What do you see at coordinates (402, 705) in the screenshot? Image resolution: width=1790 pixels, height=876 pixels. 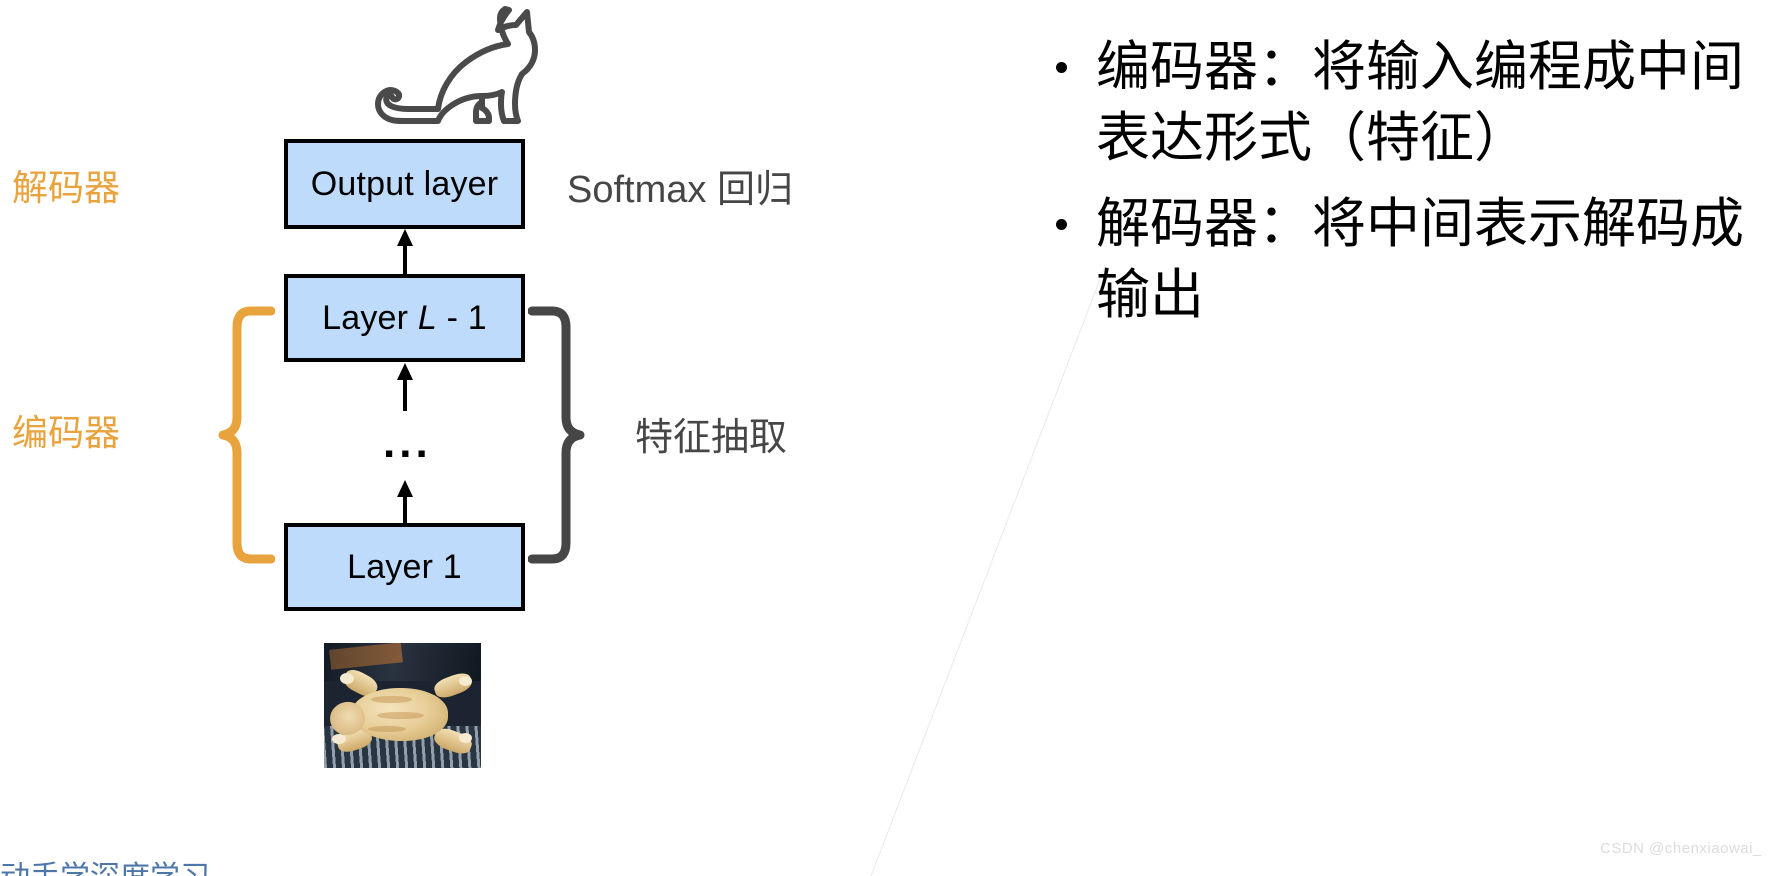 I see `cat-photo-image` at bounding box center [402, 705].